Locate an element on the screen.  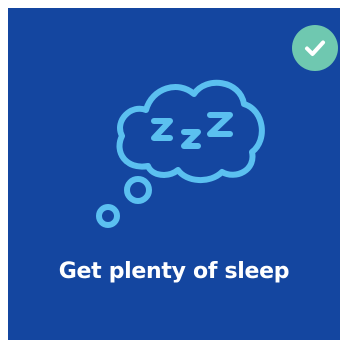
checkmark-icon is located at coordinates (315, 48).